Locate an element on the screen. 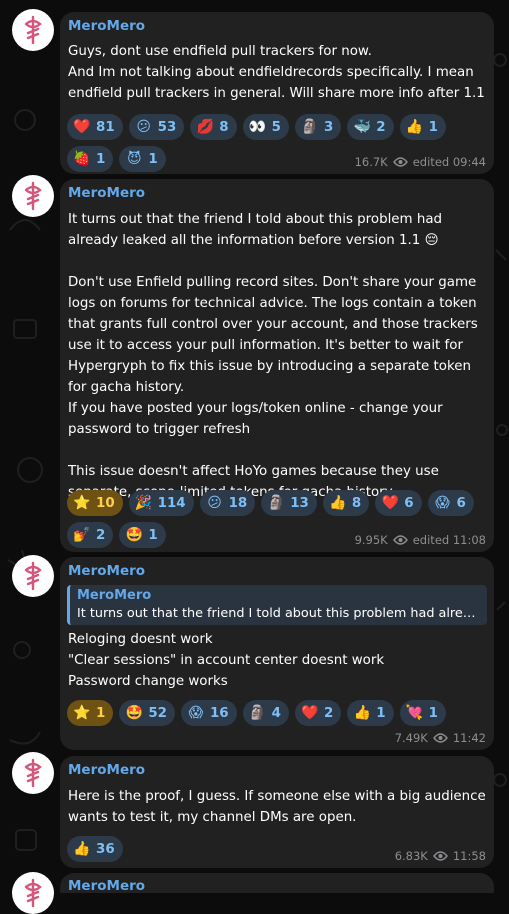 This screenshot has width=509, height=914. reaction-pill: ❤️ 81 is located at coordinates (95, 127).